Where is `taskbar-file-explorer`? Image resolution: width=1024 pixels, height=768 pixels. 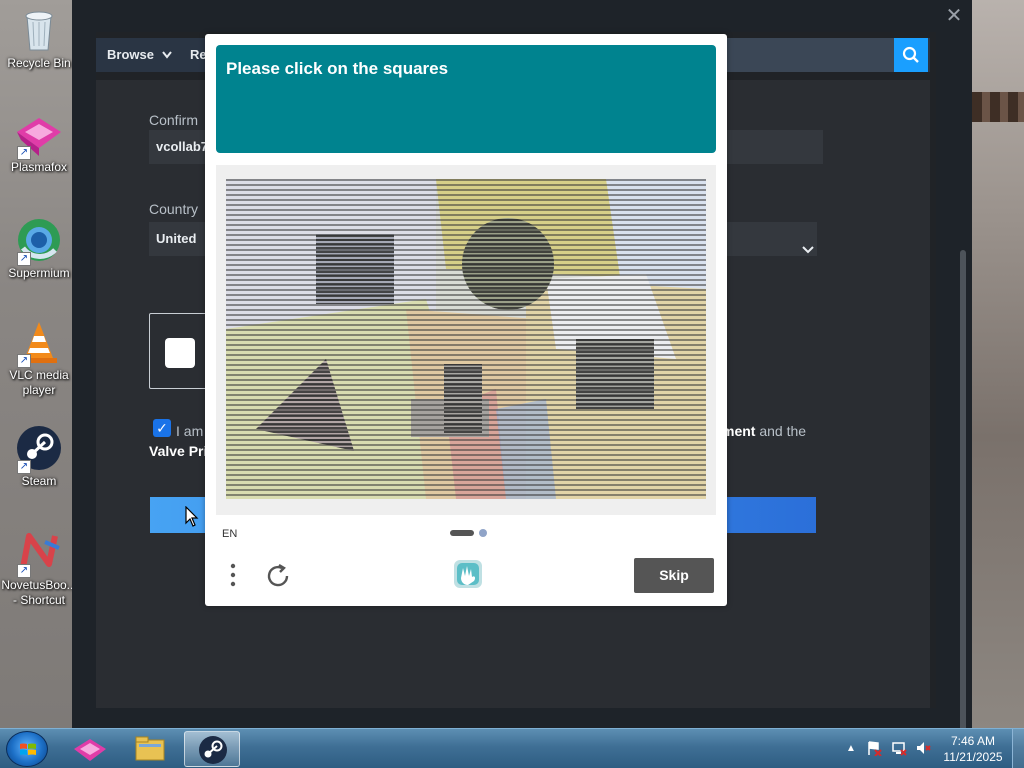
taskbar-file-explorer is located at coordinates (150, 749).